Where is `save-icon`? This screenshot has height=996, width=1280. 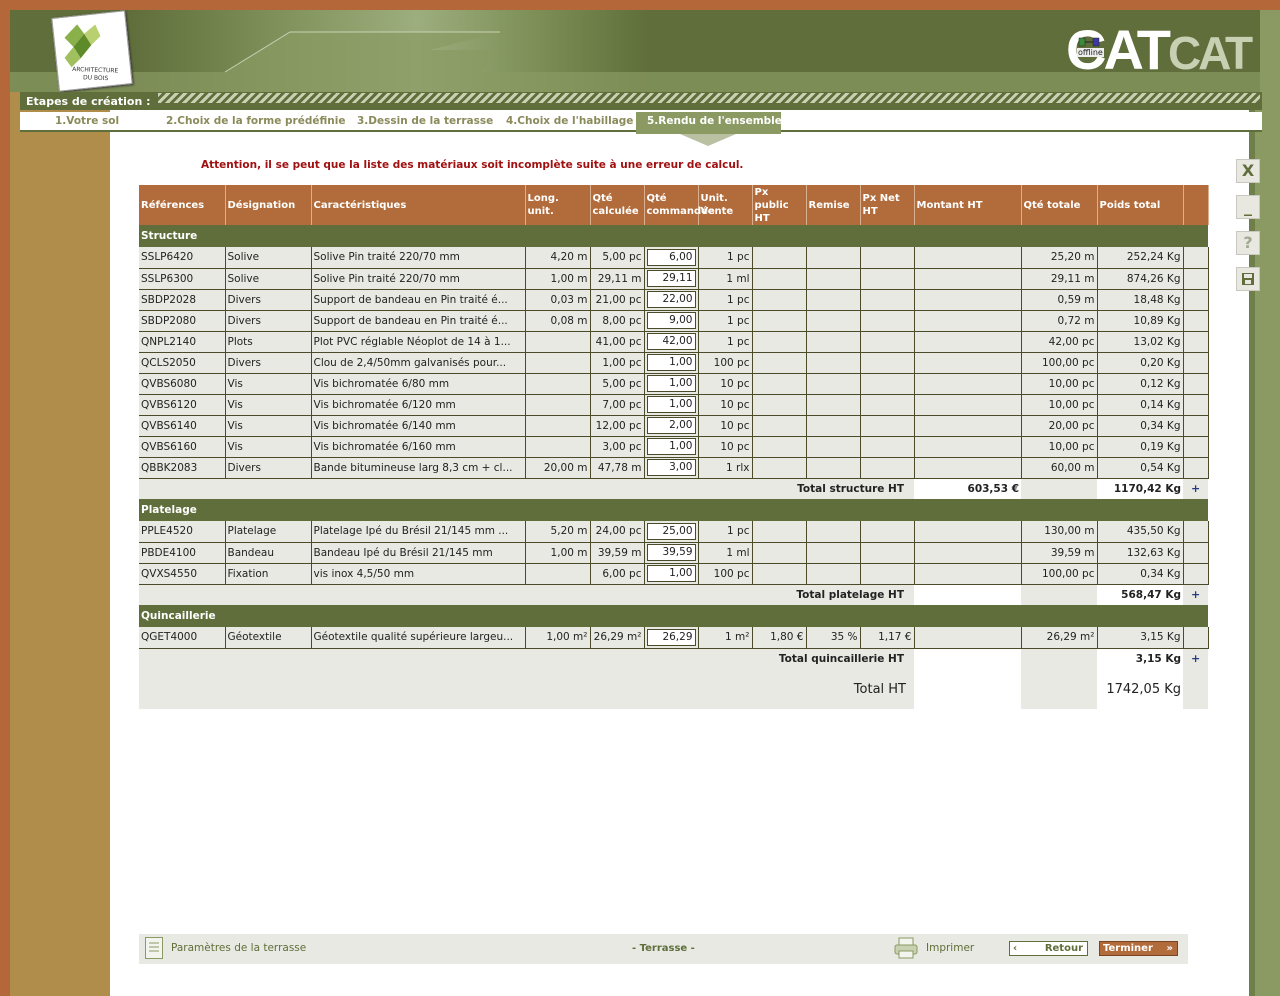
save-icon is located at coordinates (1248, 279).